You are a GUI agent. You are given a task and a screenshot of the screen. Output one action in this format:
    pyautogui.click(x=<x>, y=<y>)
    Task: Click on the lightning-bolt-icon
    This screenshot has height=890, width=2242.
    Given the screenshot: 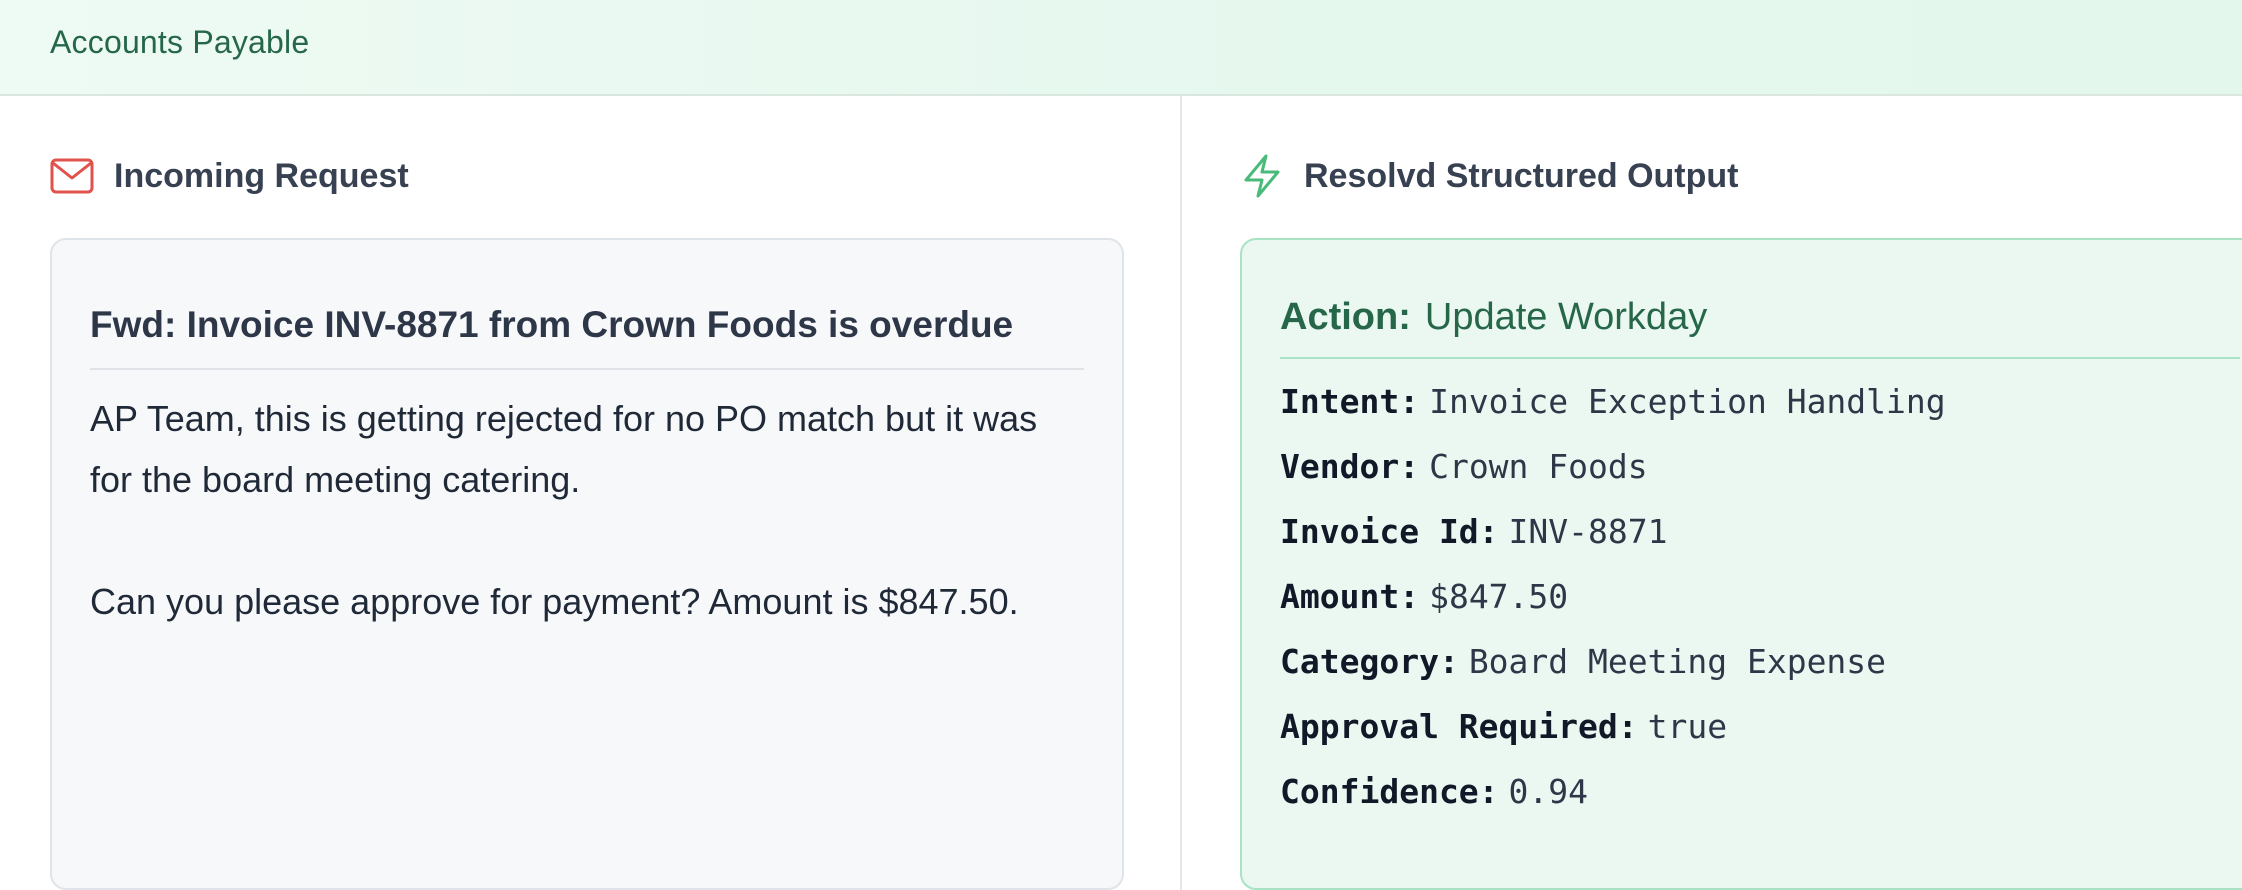 What is the action you would take?
    pyautogui.click(x=1262, y=176)
    